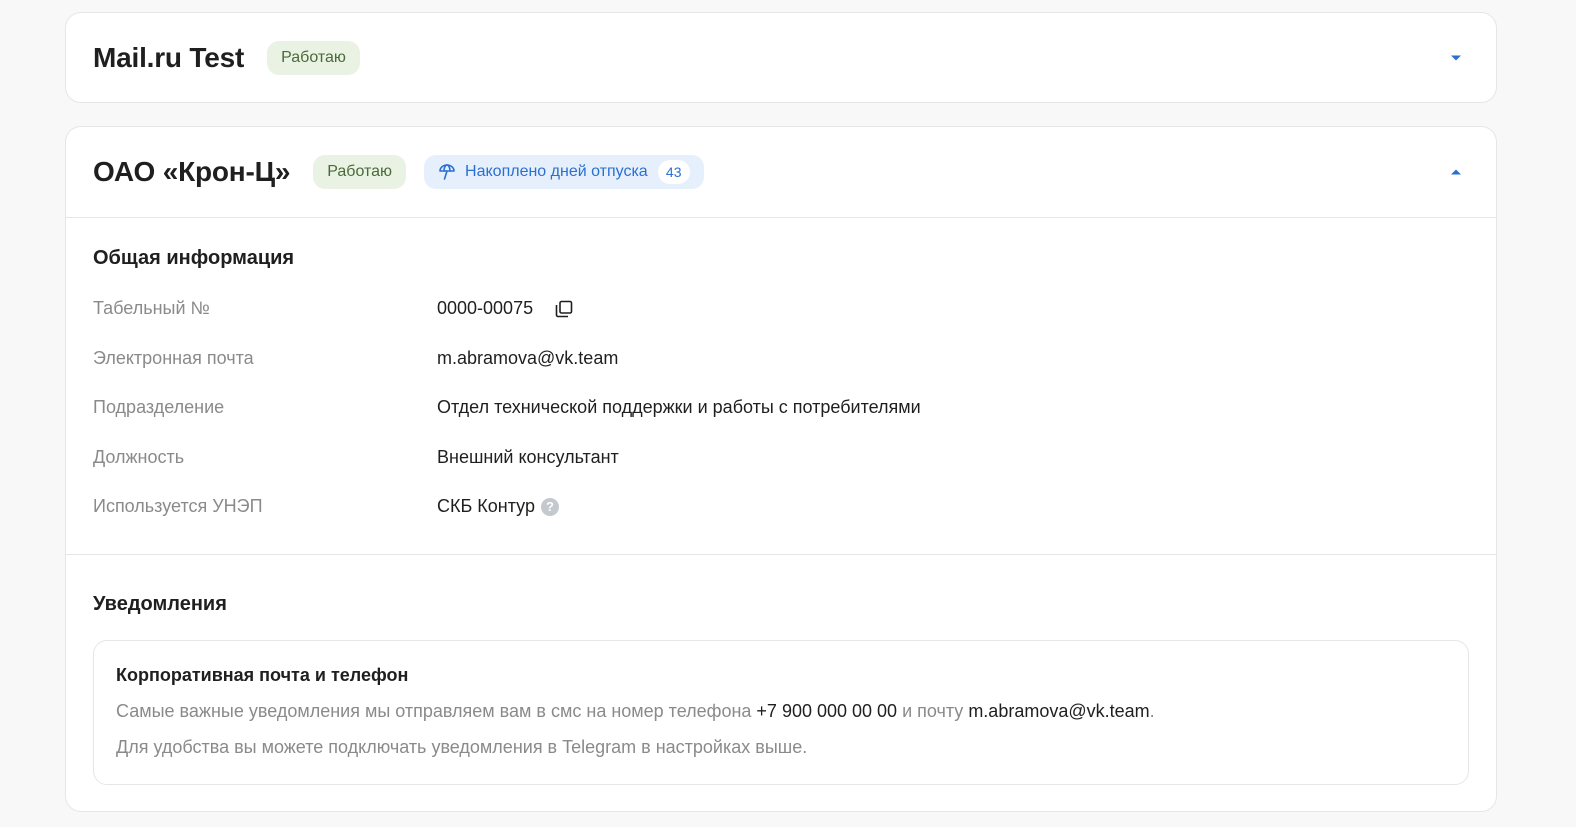 The height and width of the screenshot is (827, 1576). I want to click on help-icon: ?, so click(550, 506).